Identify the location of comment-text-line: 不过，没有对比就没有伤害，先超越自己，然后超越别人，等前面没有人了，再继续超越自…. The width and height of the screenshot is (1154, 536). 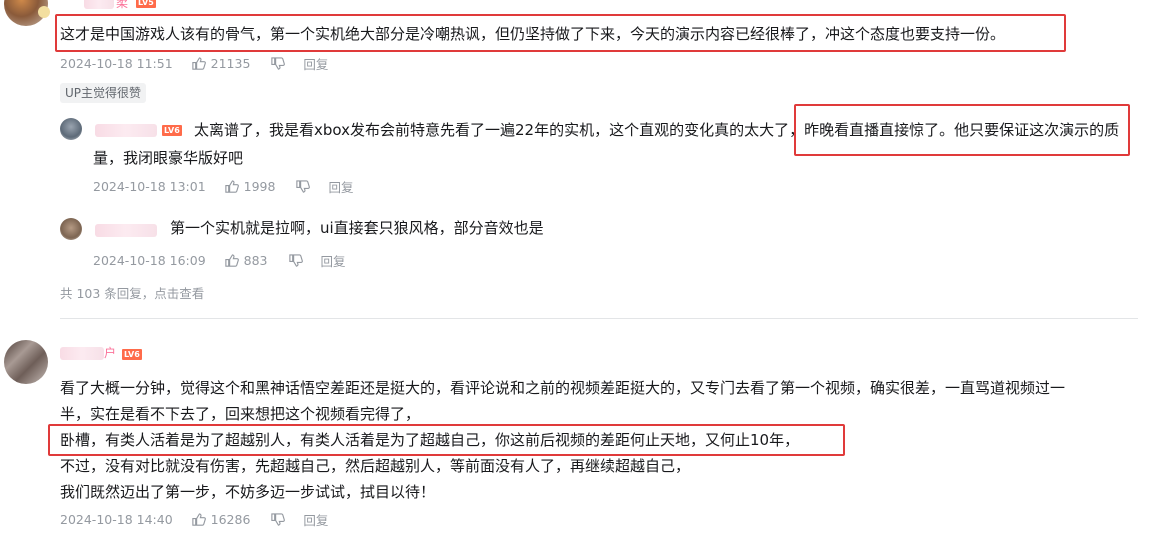
(375, 466).